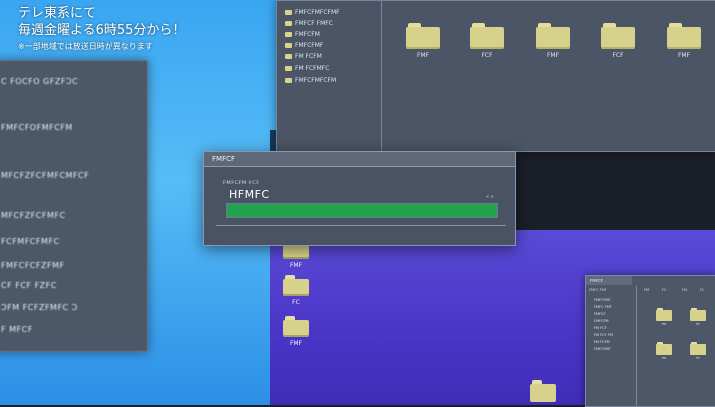  What do you see at coordinates (598, 290) in the screenshot?
I see `mini-sidebar-header: ꓝꓟꓝꓚ ꓝꓟꓝ` at bounding box center [598, 290].